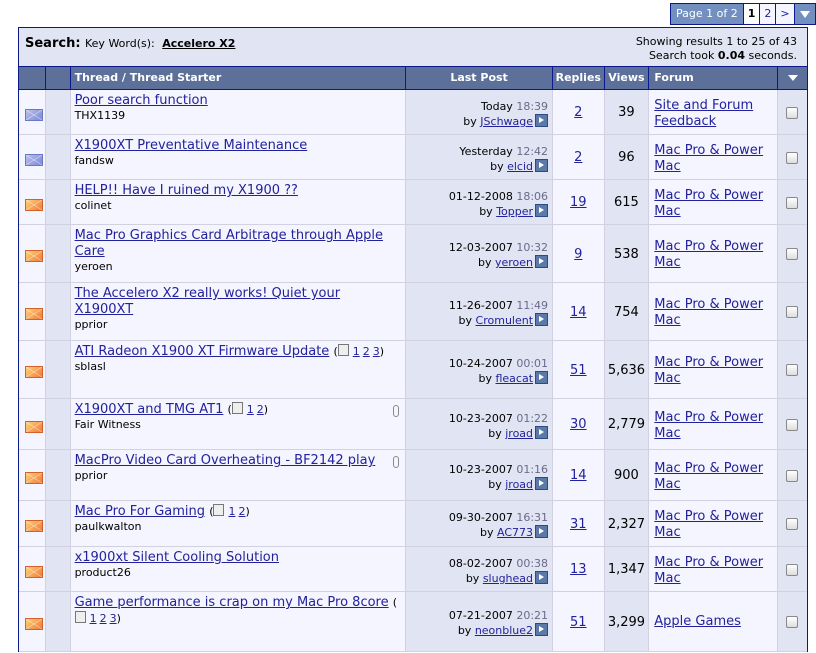 The width and height of the screenshot is (816, 653). What do you see at coordinates (504, 630) in the screenshot?
I see `last-poster-link: neonblue2` at bounding box center [504, 630].